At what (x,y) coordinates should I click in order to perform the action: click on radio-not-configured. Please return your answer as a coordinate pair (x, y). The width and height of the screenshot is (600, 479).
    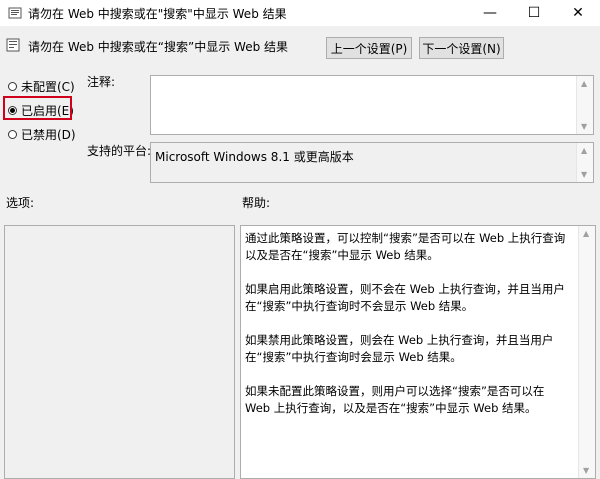
    Looking at the image, I should click on (12, 86).